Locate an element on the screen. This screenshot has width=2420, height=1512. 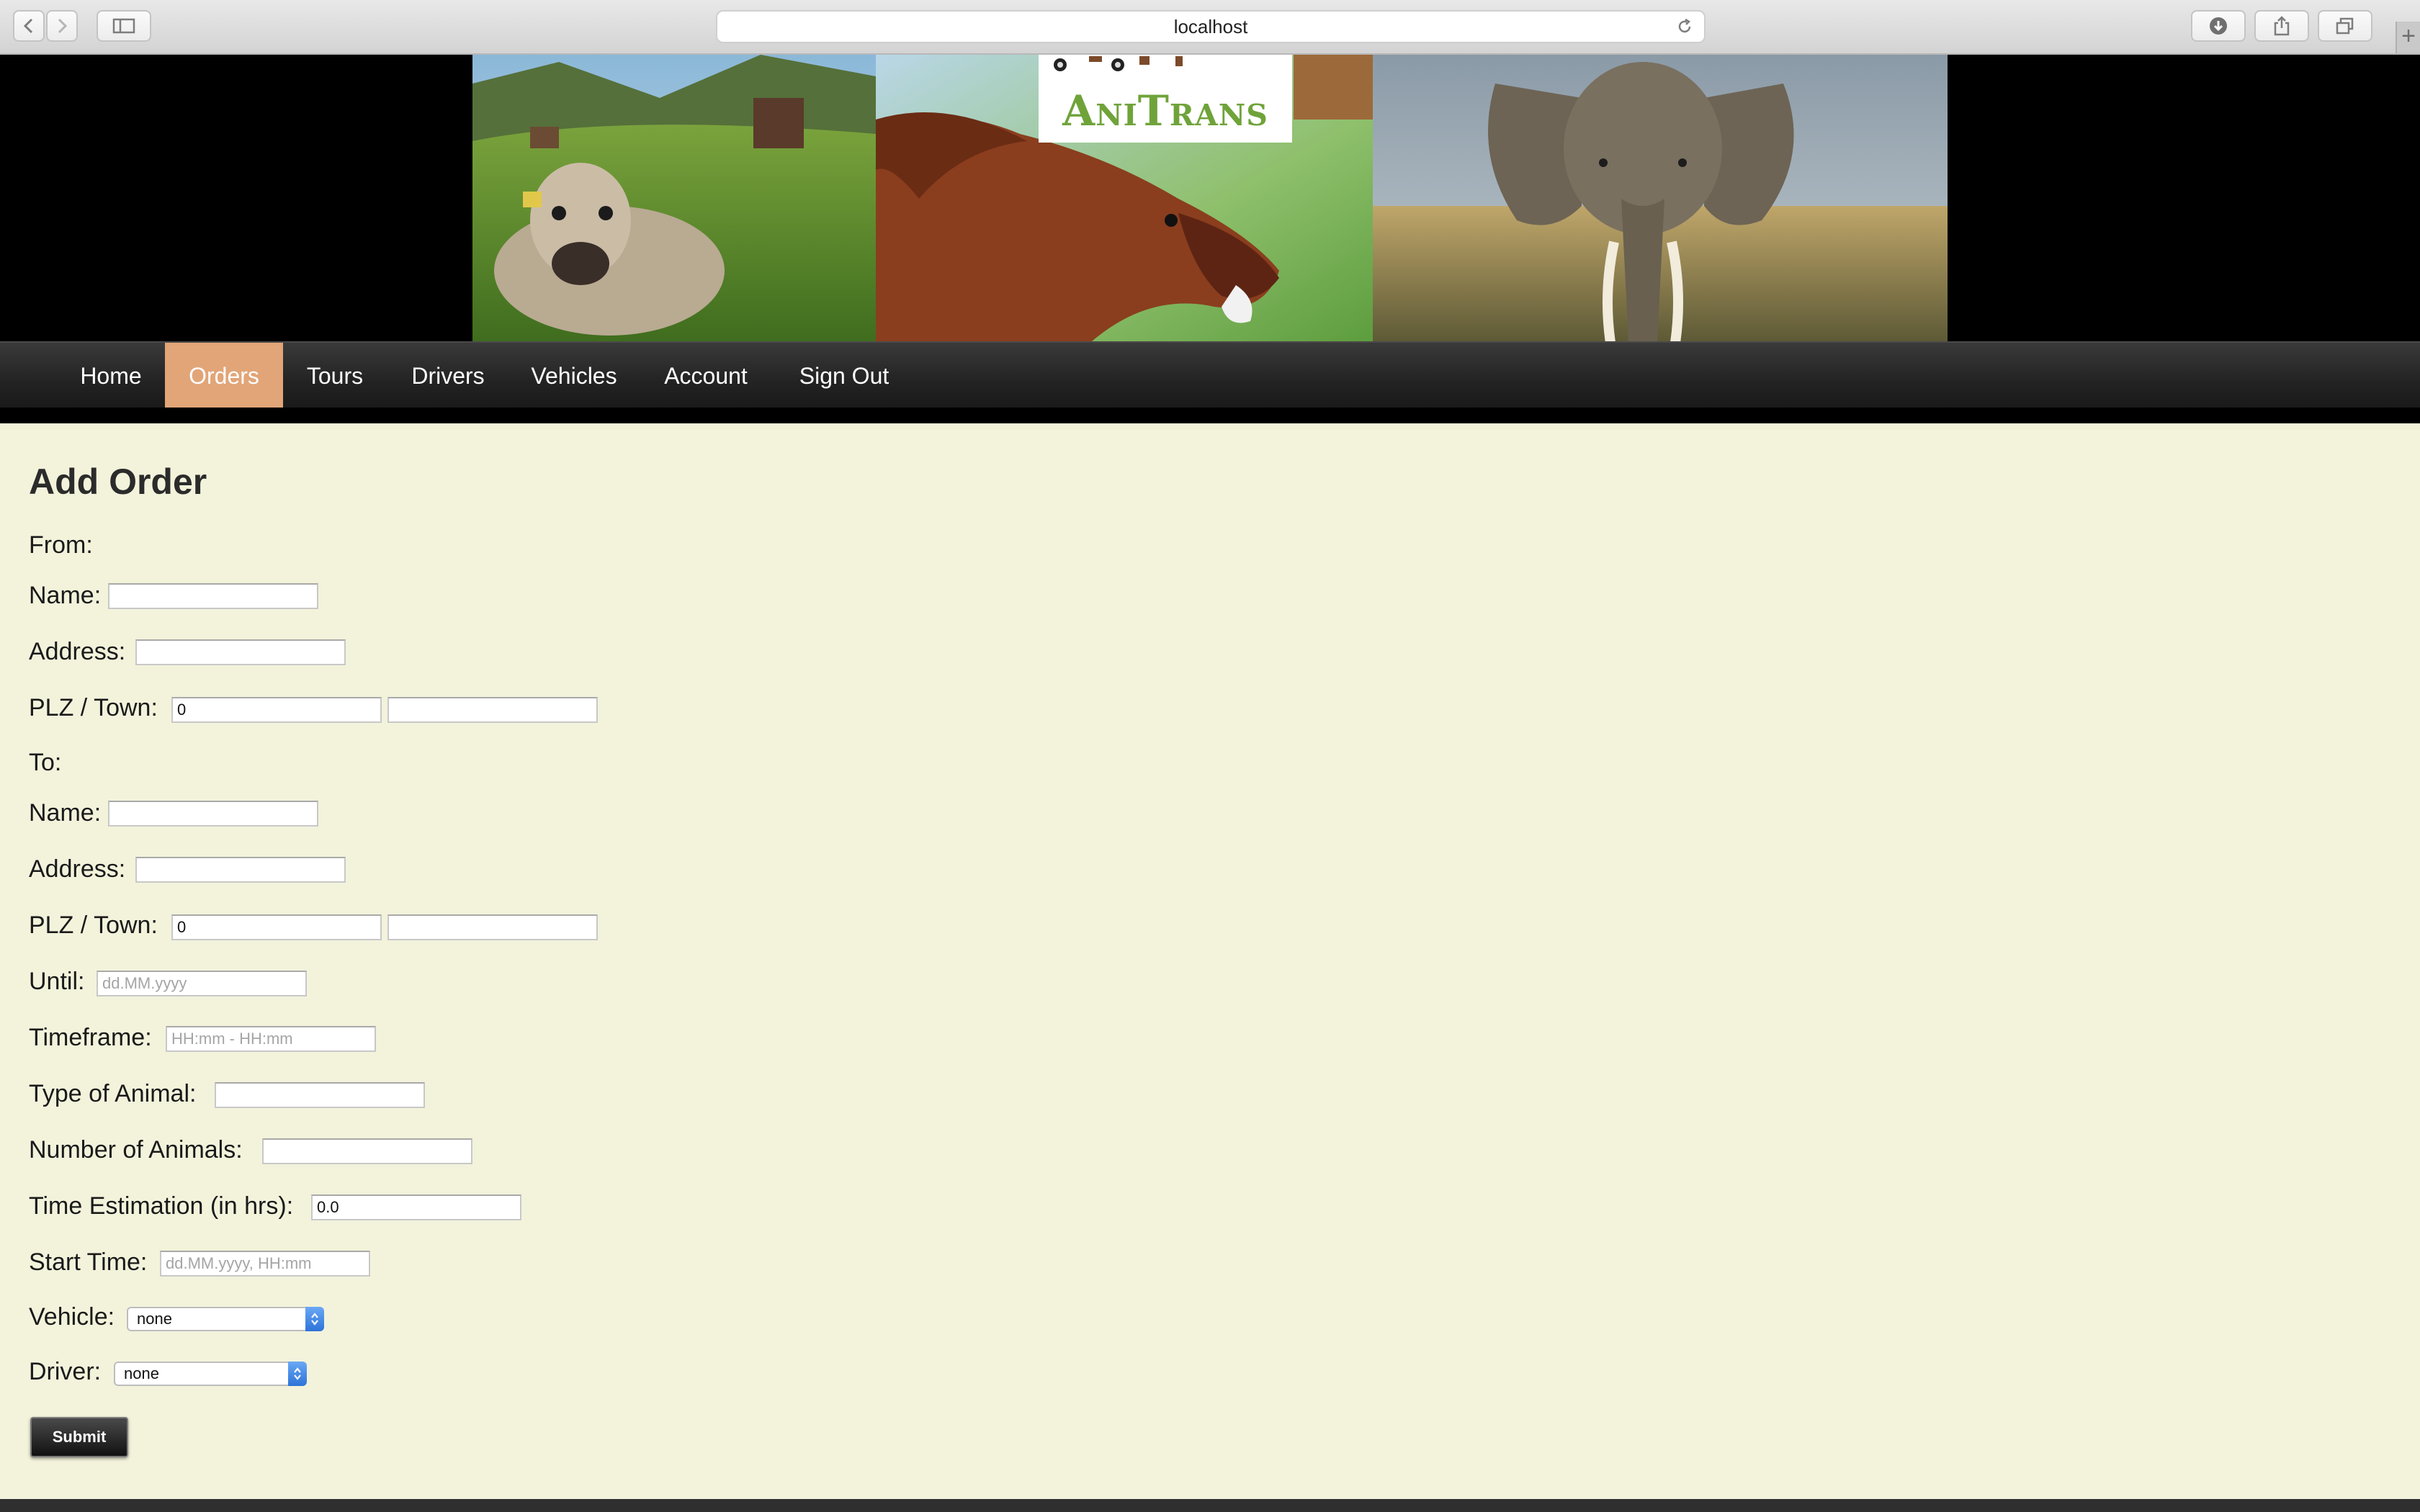
new-tab-button: + is located at coordinates (2408, 37).